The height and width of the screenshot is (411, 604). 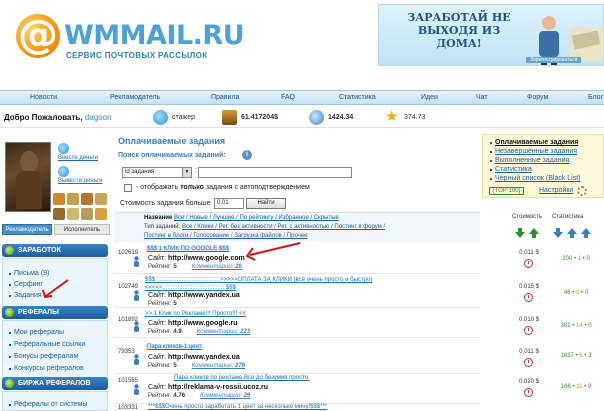 I want to click on gear-icon, so click(x=582, y=191).